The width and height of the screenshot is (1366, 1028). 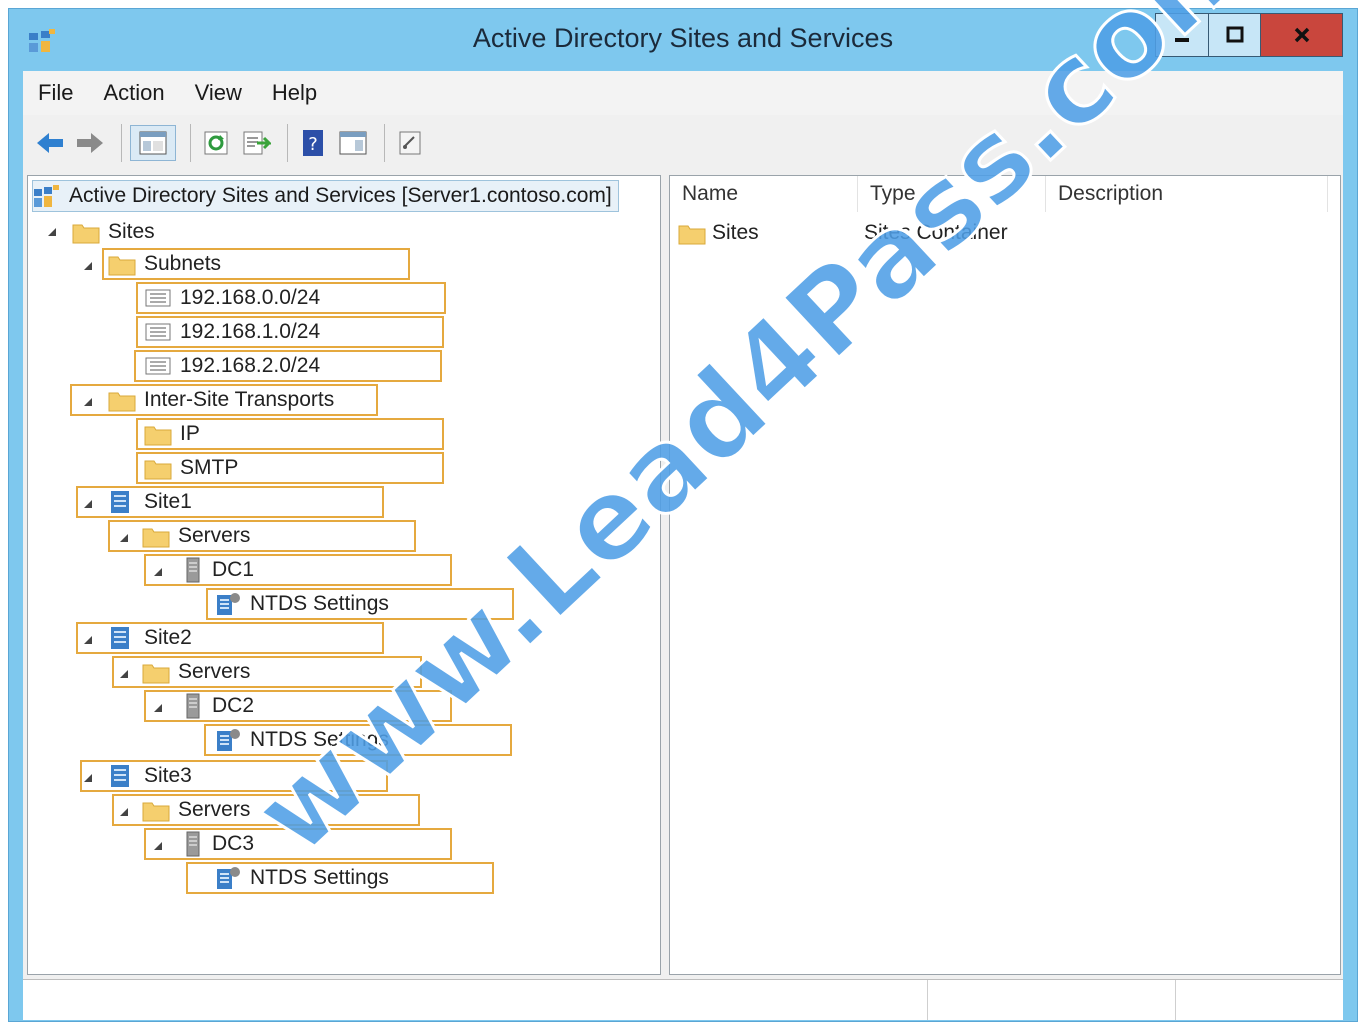 I want to click on menu-file: File, so click(x=55, y=93).